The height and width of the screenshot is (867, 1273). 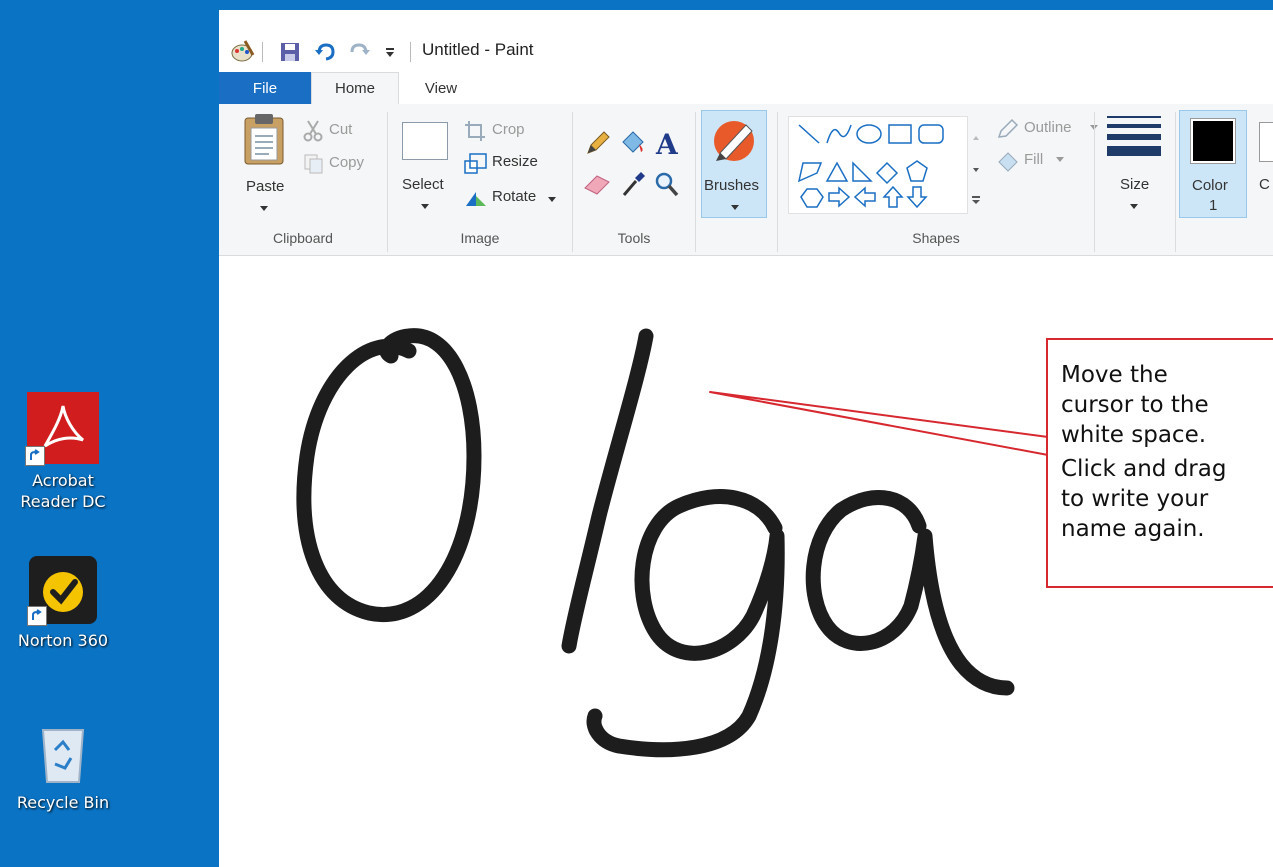 I want to click on paste-icon, so click(x=264, y=139).